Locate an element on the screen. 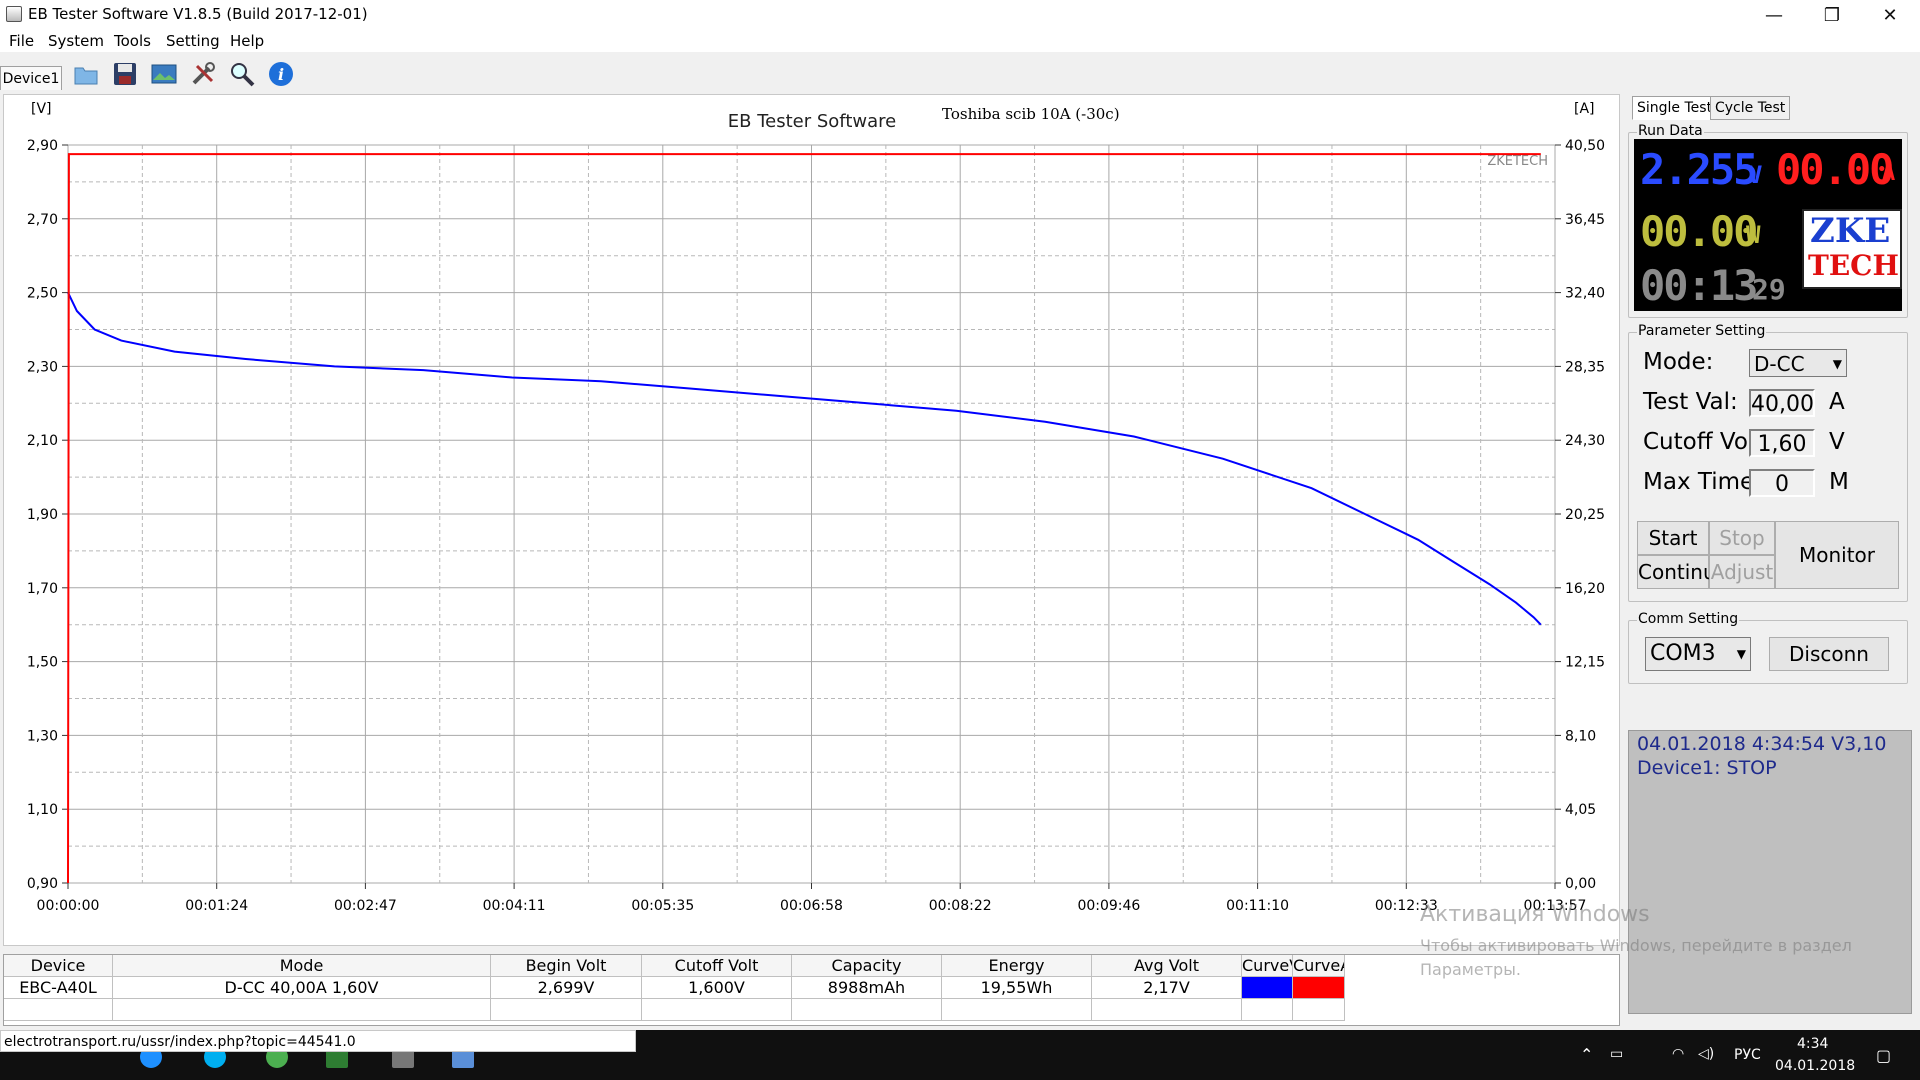 This screenshot has width=1920, height=1080. device-tab: Device1 is located at coordinates (31, 78).